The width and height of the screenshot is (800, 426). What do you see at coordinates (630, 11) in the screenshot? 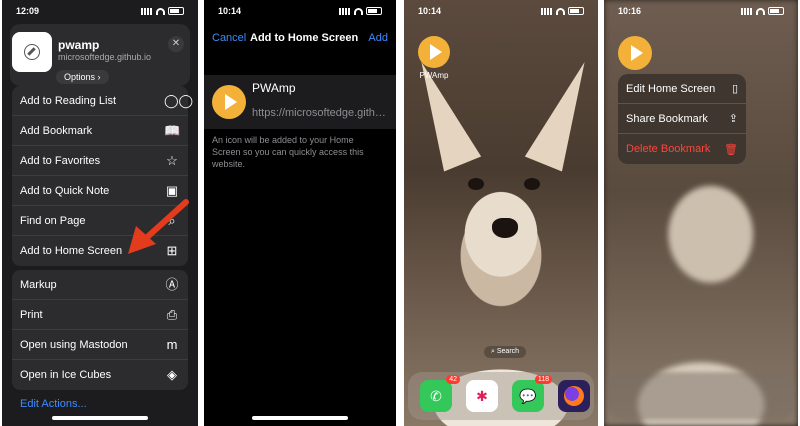
I see `status-time: 10:16` at bounding box center [630, 11].